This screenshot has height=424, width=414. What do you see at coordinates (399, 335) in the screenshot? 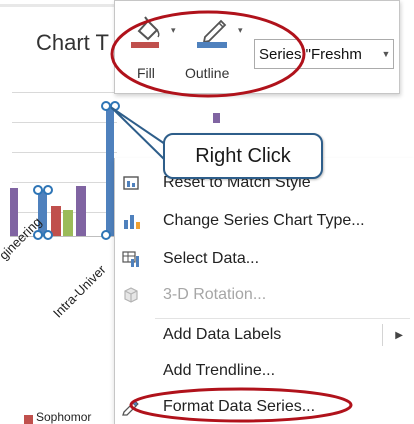
I see `submenu-arrow-icon: ▶` at bounding box center [399, 335].